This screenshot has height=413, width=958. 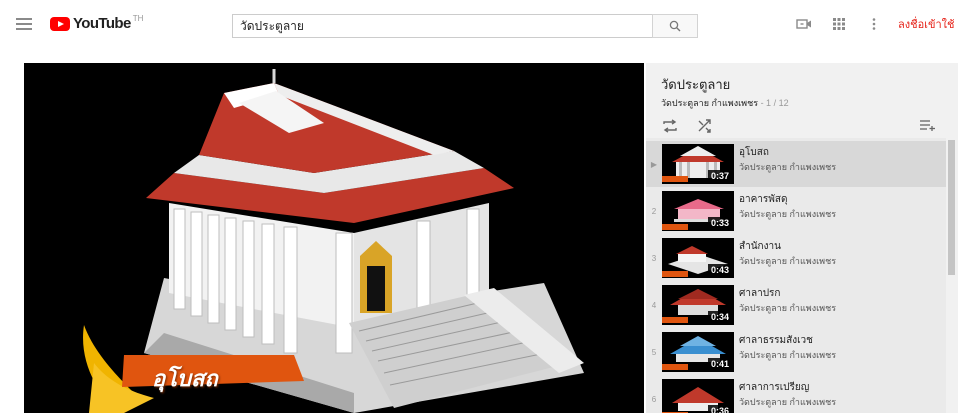 I want to click on item-title: อาคารพัสดุ, so click(x=763, y=199).